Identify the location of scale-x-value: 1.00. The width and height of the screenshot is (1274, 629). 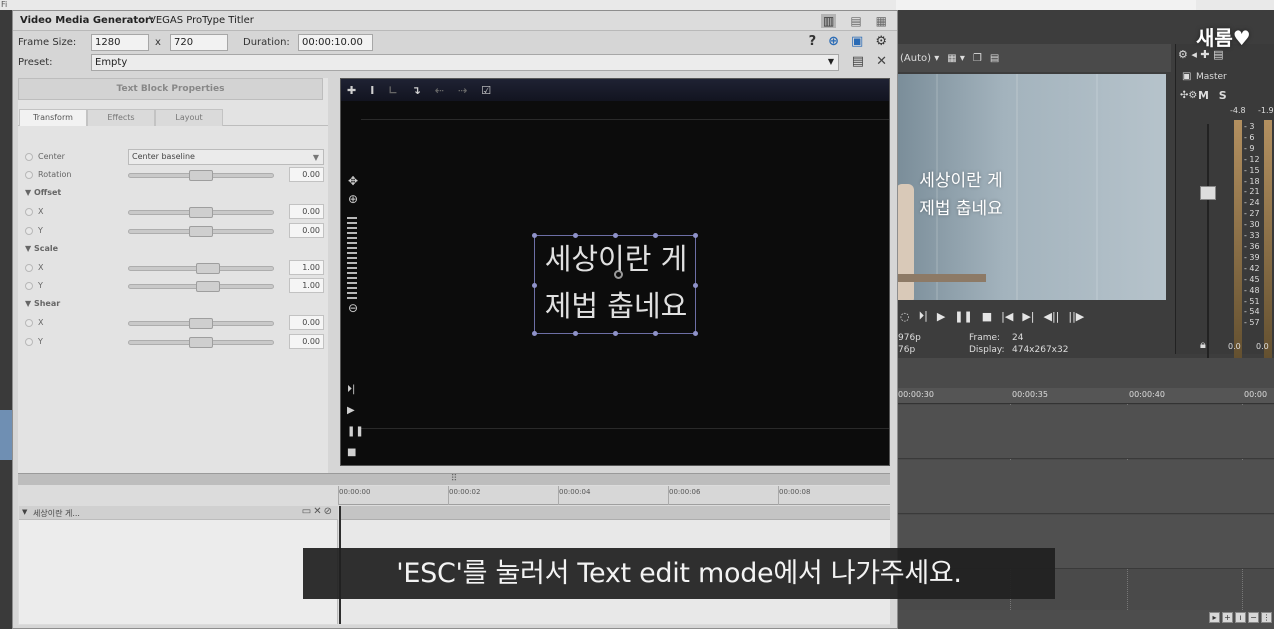
(306, 267).